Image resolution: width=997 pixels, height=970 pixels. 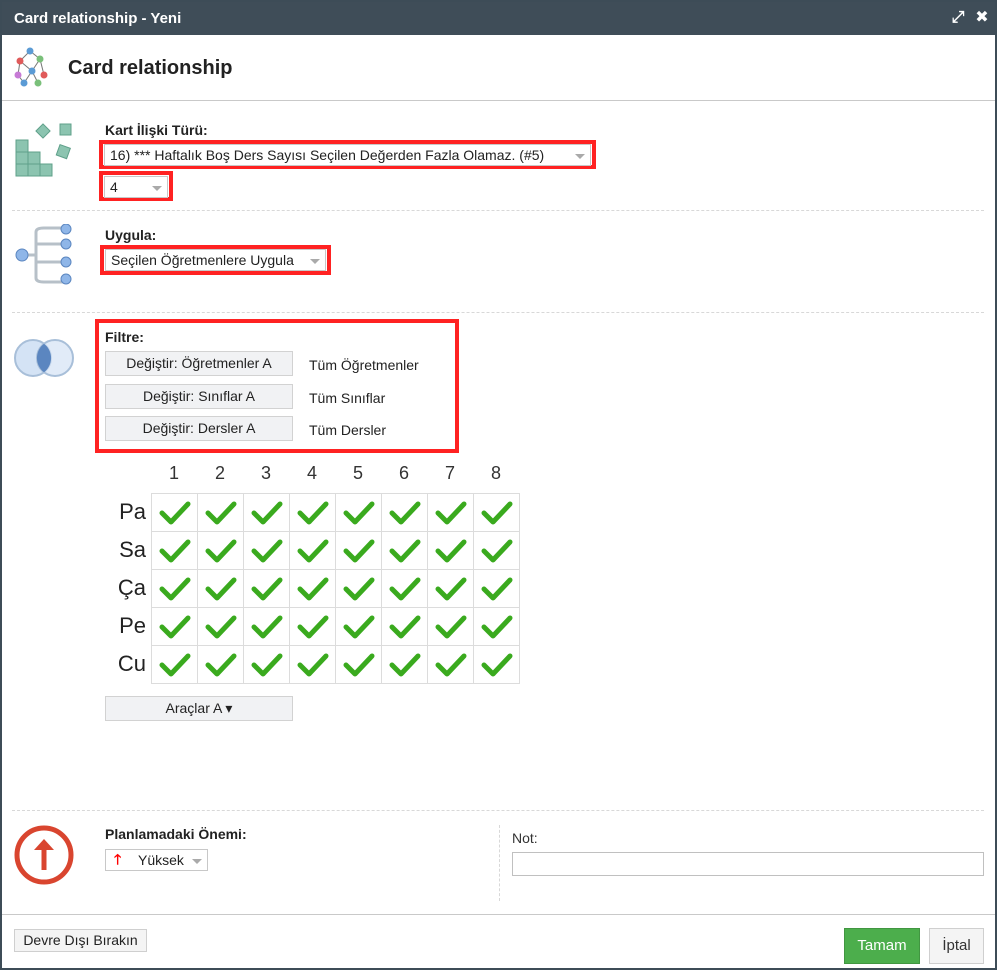 I want to click on grid-column-header: 4, so click(x=312, y=473).